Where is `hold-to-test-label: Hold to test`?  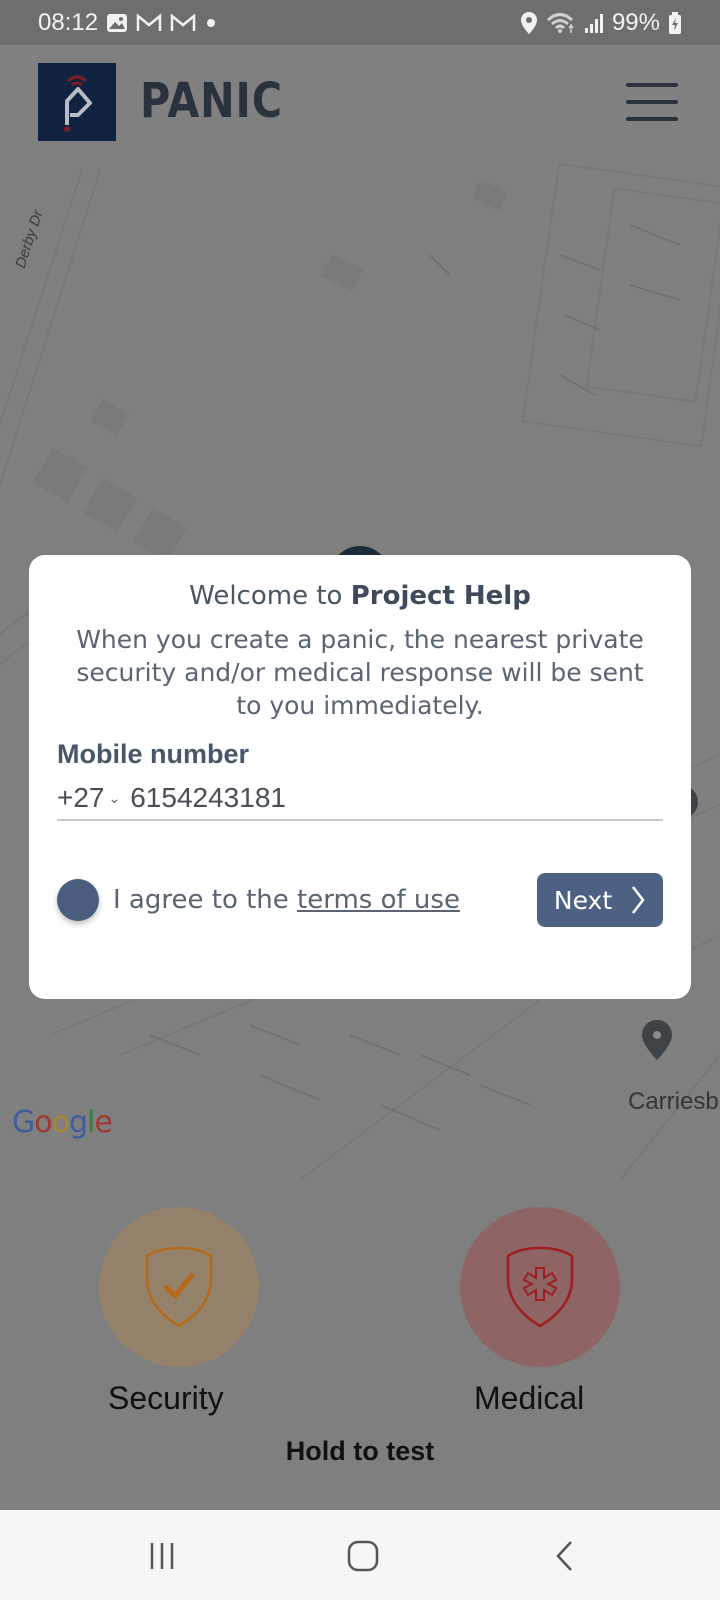
hold-to-test-label: Hold to test is located at coordinates (360, 1451).